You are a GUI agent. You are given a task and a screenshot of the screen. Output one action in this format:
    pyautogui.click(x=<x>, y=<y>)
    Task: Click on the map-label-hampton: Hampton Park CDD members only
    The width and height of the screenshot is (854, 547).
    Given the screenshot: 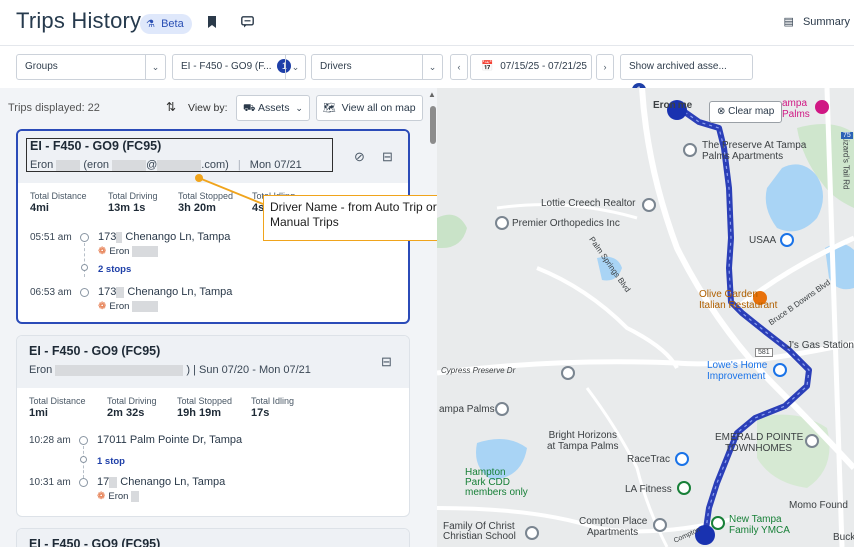 What is the action you would take?
    pyautogui.click(x=496, y=482)
    